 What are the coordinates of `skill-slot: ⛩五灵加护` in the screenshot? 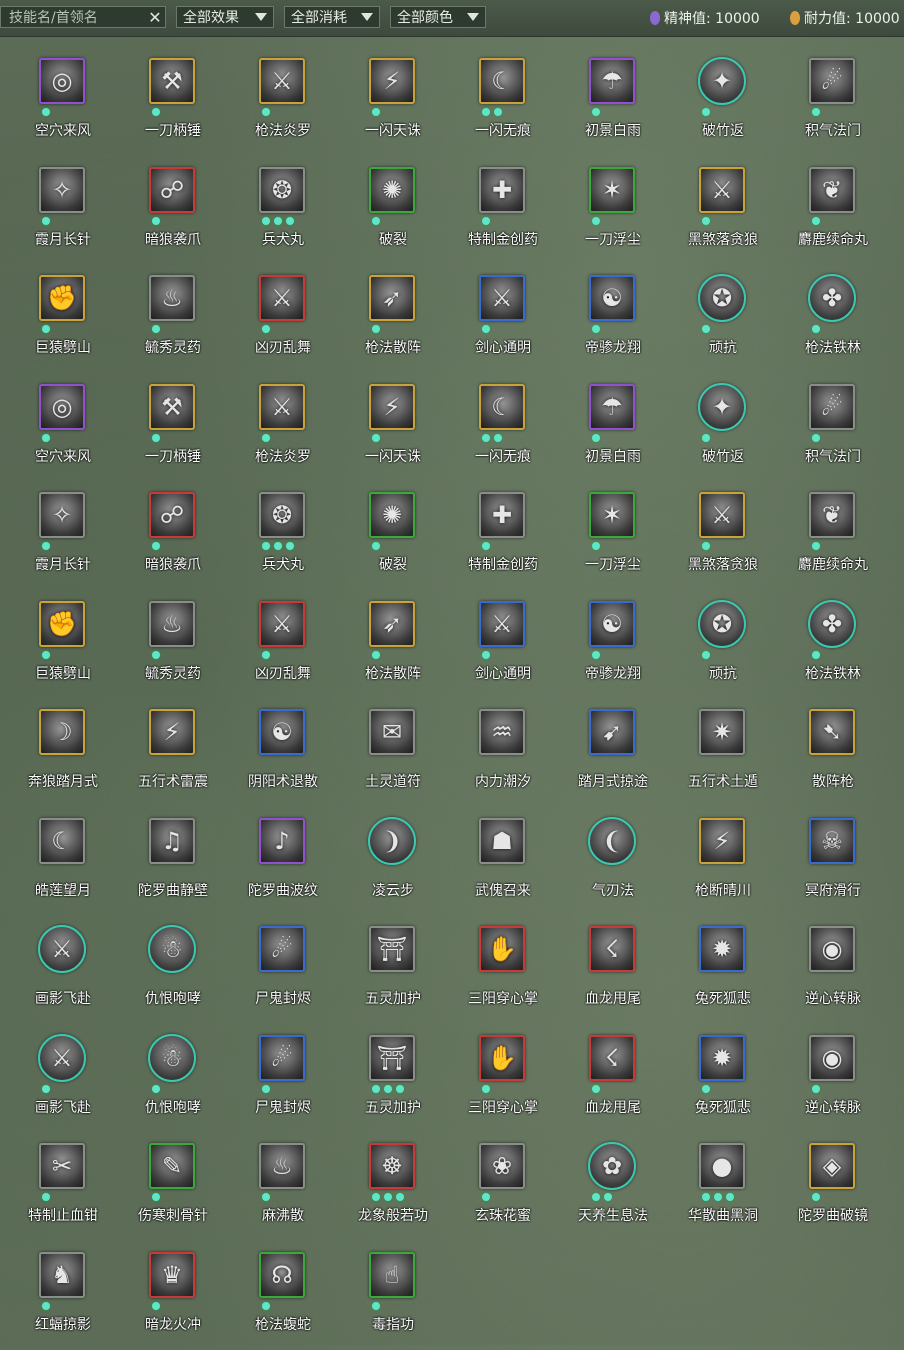 It's located at (393, 1079).